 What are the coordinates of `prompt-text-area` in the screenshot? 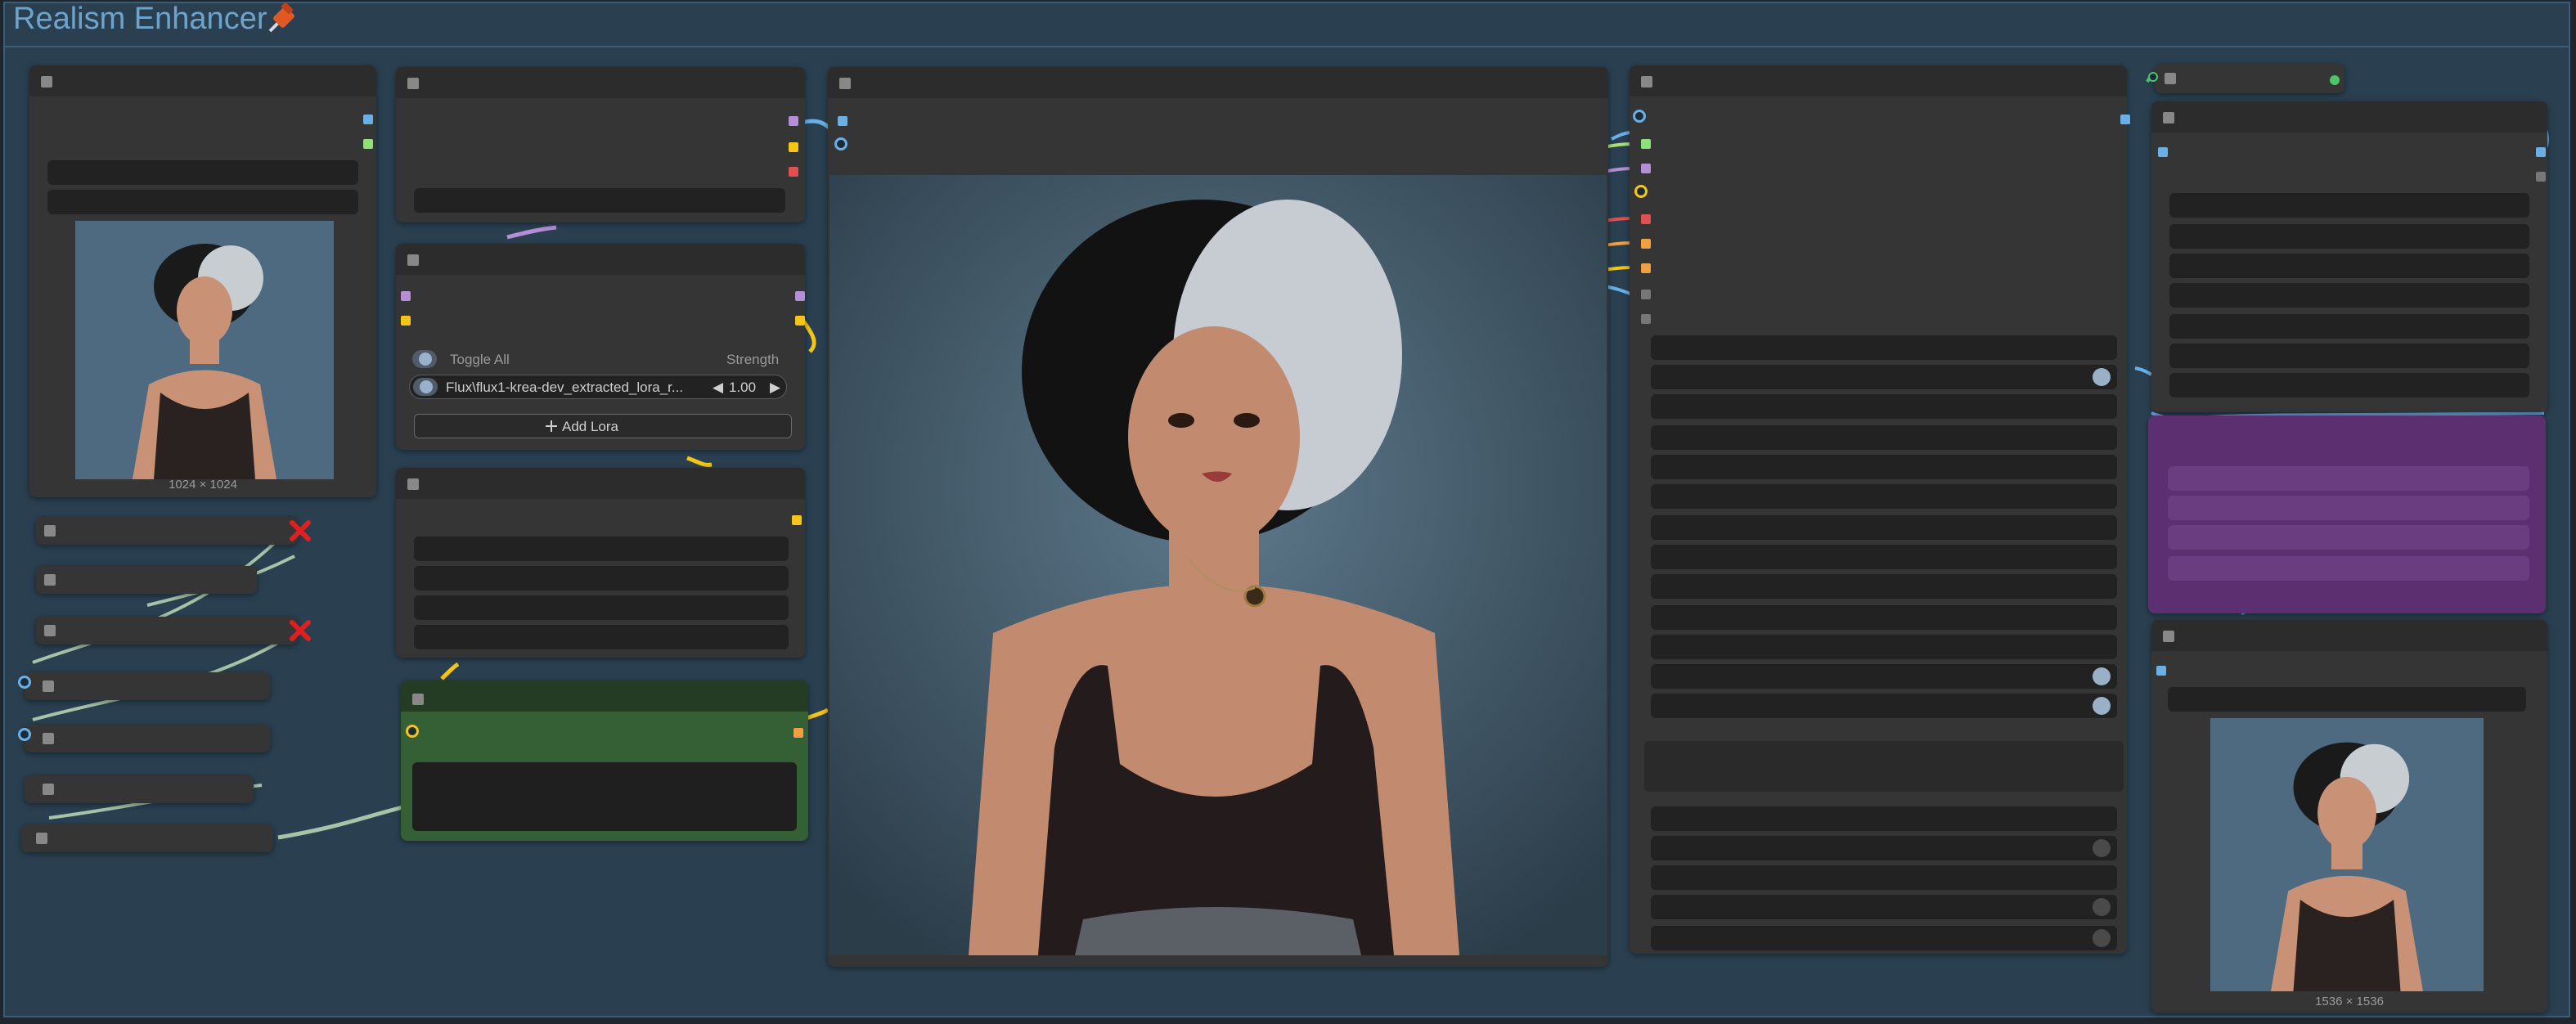 It's located at (604, 796).